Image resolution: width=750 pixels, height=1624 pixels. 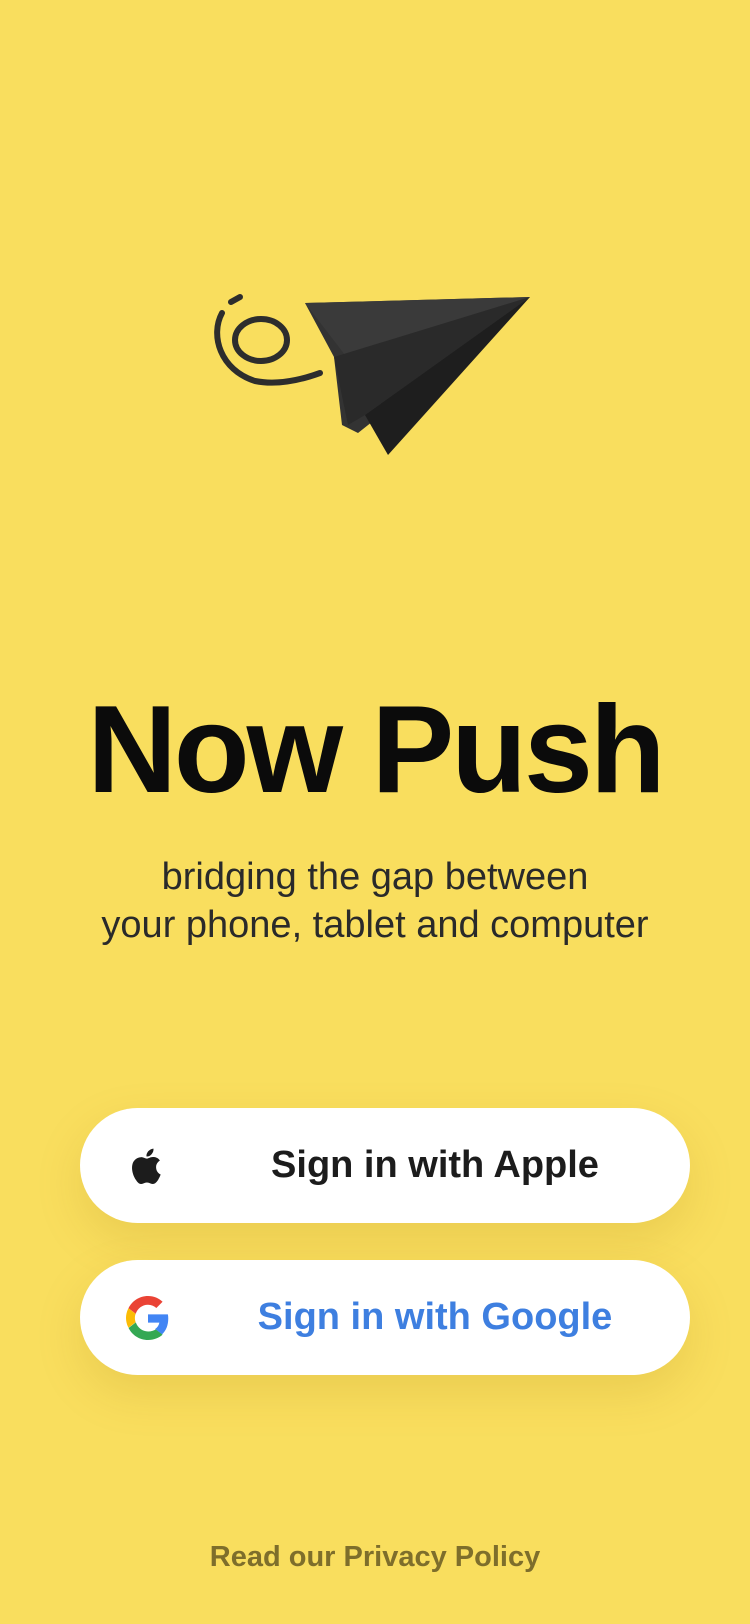 I want to click on privacy-policy-link: Read our Privacy Policy, so click(x=375, y=1557).